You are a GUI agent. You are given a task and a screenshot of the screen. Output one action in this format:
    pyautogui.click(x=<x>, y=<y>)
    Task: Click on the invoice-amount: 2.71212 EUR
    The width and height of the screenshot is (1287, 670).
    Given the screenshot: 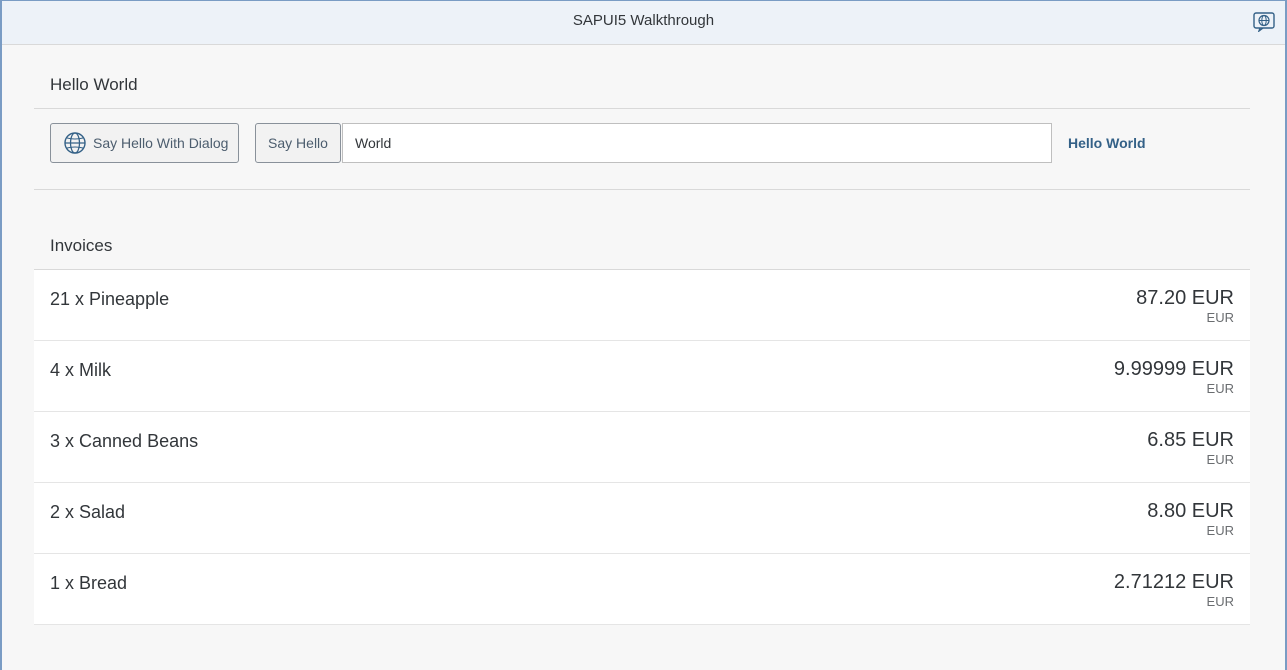 What is the action you would take?
    pyautogui.click(x=1173, y=582)
    